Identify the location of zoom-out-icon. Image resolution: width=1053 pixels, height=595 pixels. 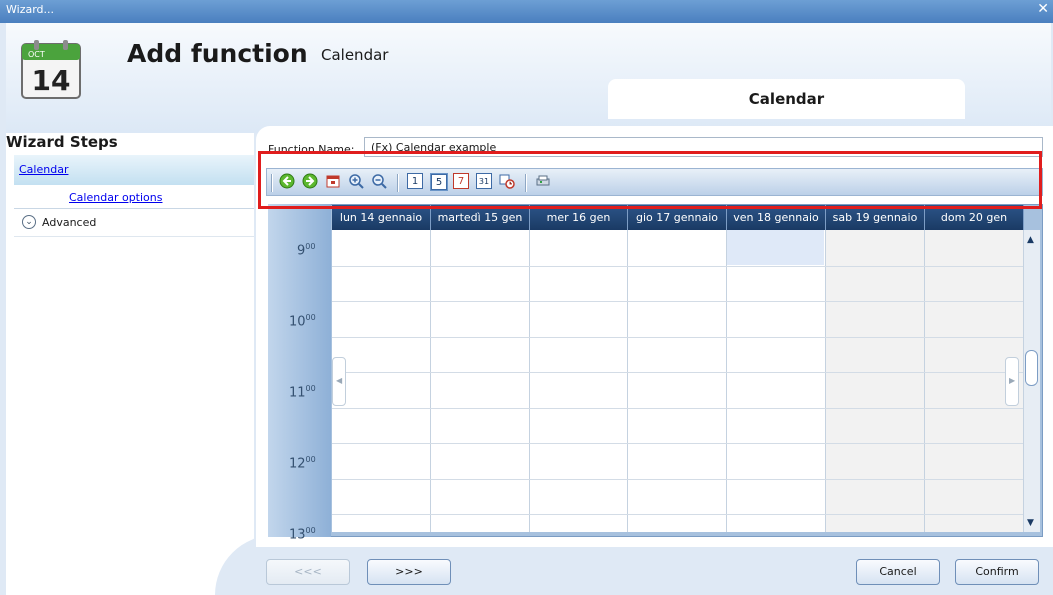
(380, 182).